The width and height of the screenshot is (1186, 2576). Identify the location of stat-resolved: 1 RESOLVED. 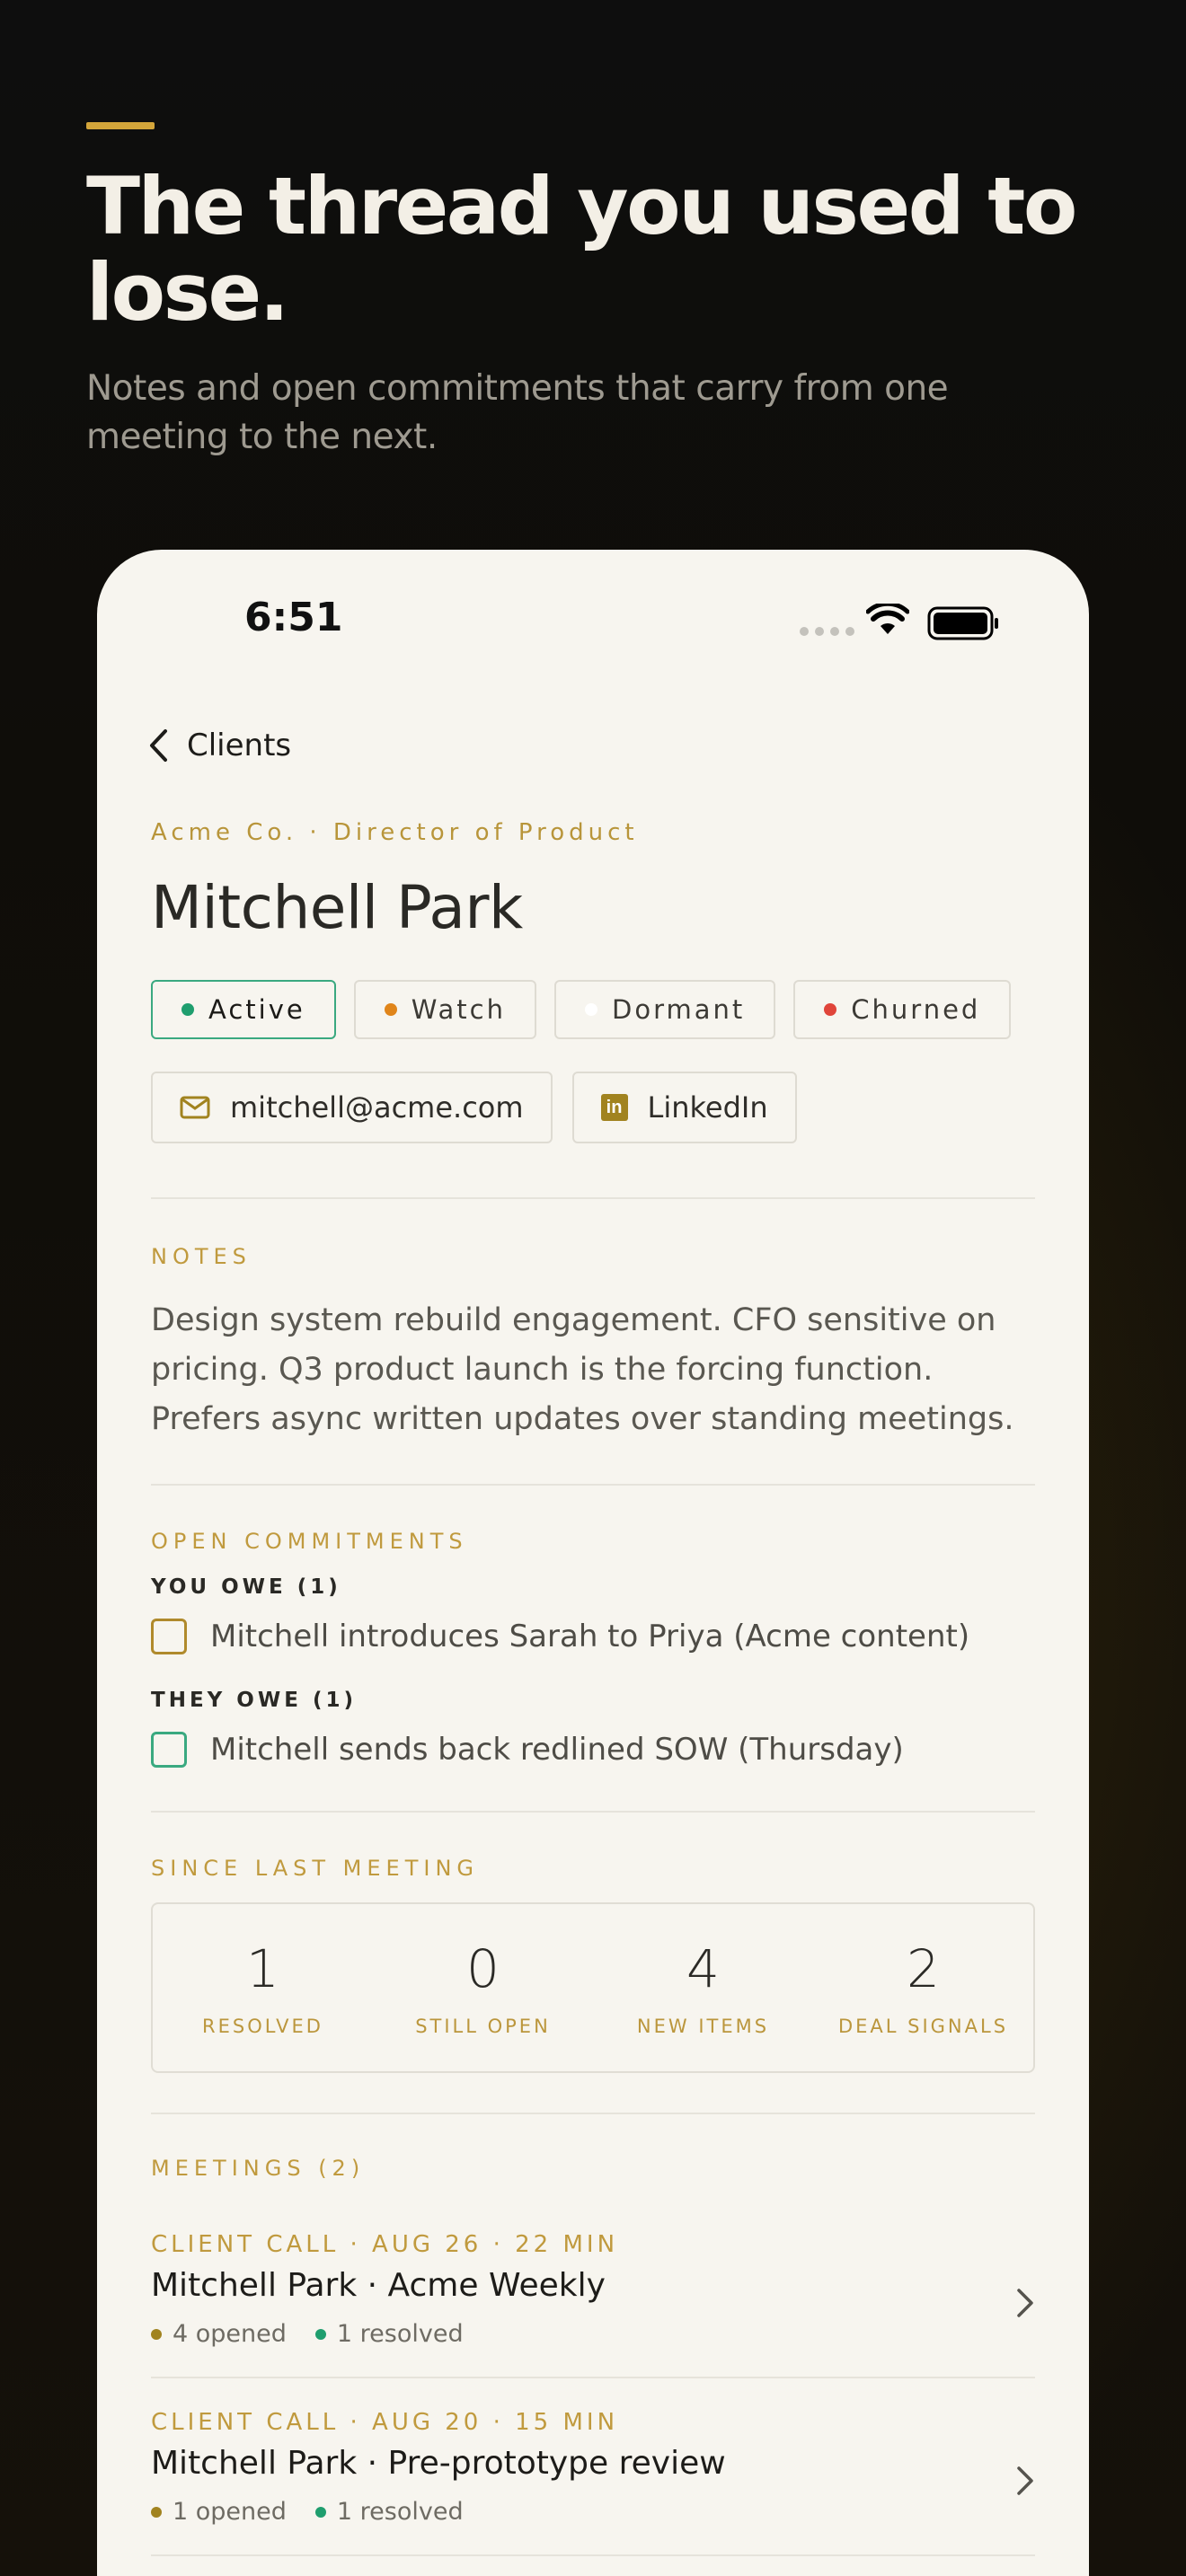
(263, 1987).